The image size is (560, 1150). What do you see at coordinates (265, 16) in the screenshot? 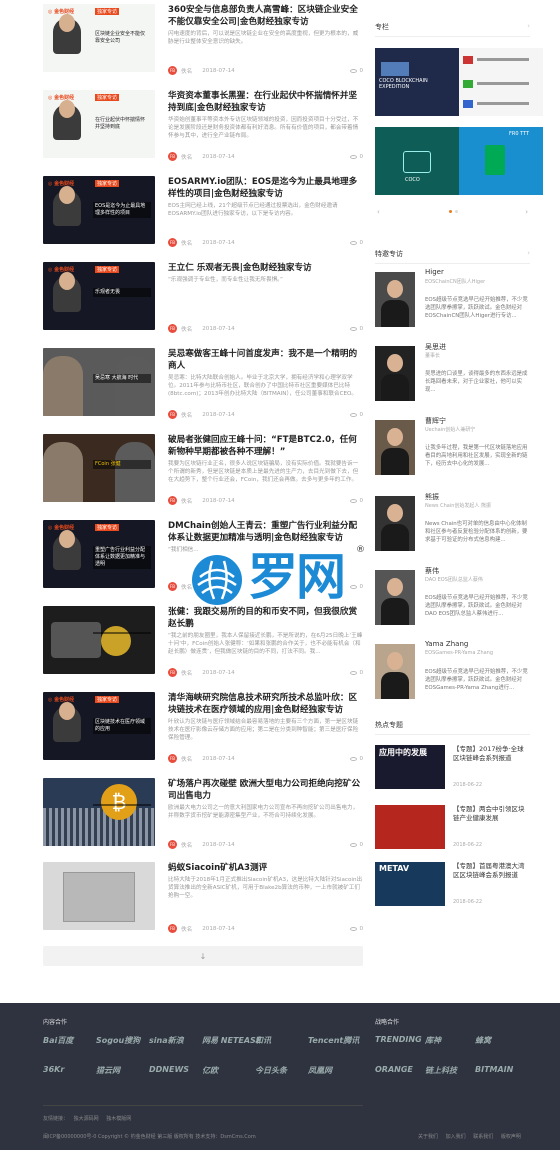
I see `article-title: 360安全与信息部负责人高雪峰：区块链企业安全不能仅靠安全公司|金色财经独家专访` at bounding box center [265, 16].